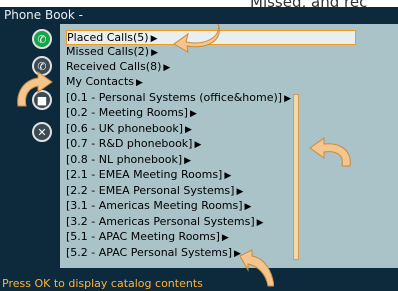 This screenshot has height=291, width=398. What do you see at coordinates (153, 253) in the screenshot?
I see `list-item-directory: [5.2 - APAC Personal Systems] ▶` at bounding box center [153, 253].